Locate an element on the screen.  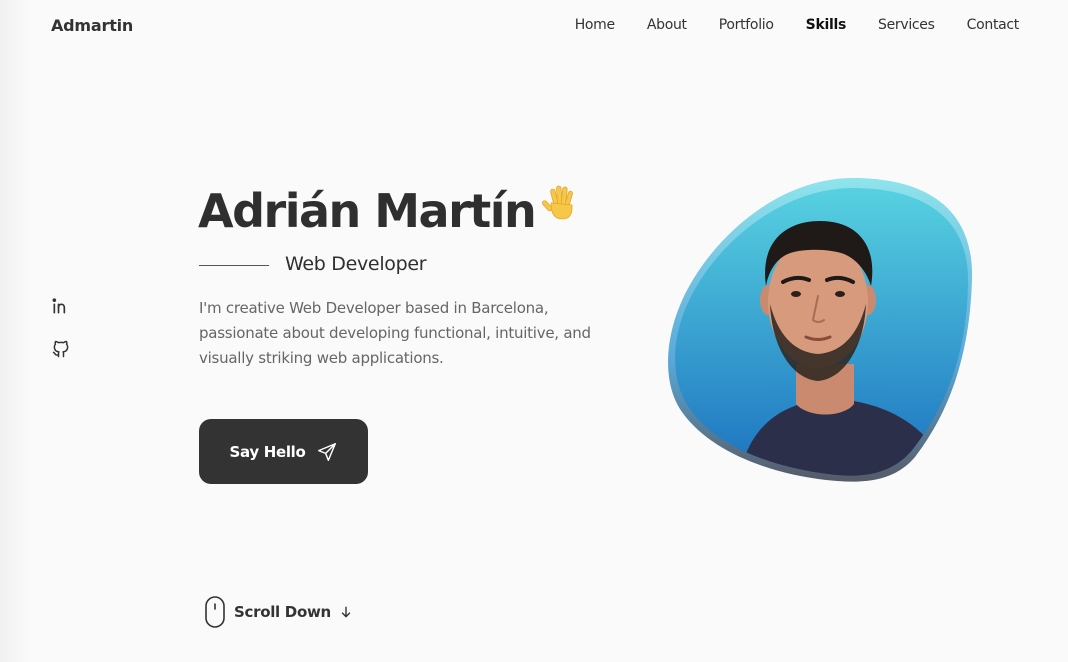
nav-home: Home is located at coordinates (595, 25).